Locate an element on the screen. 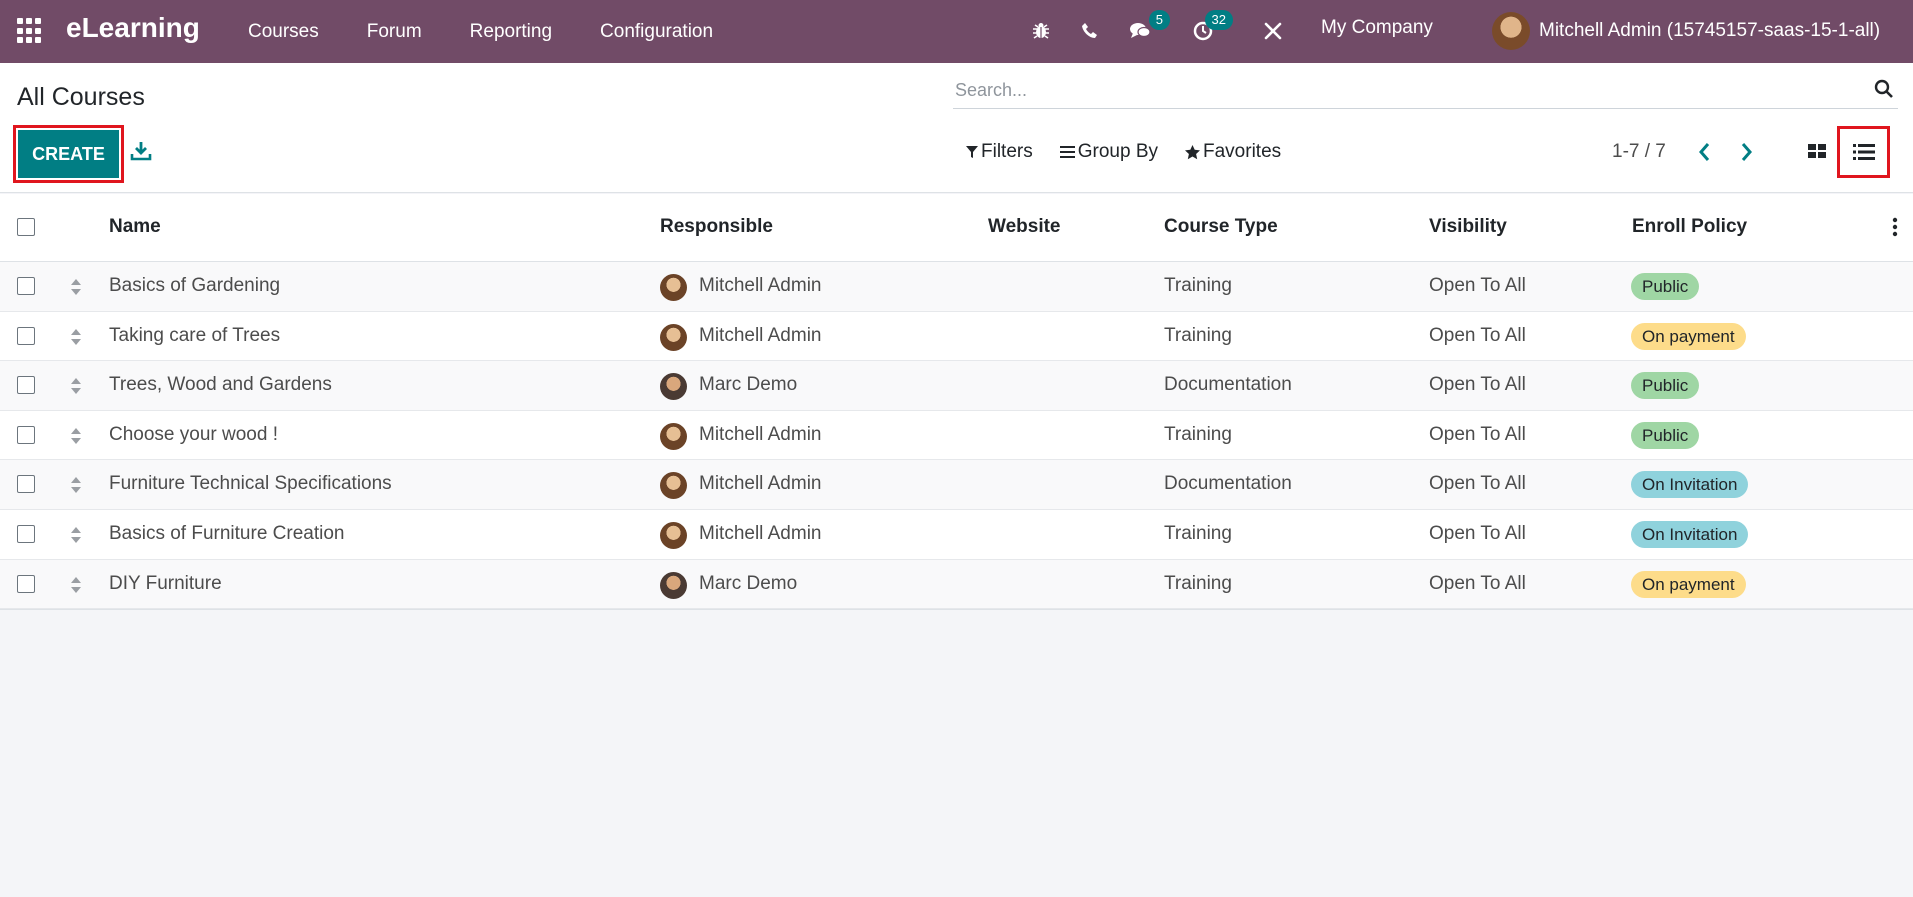 The image size is (1913, 897). menu-item-courses: Courses is located at coordinates (283, 32).